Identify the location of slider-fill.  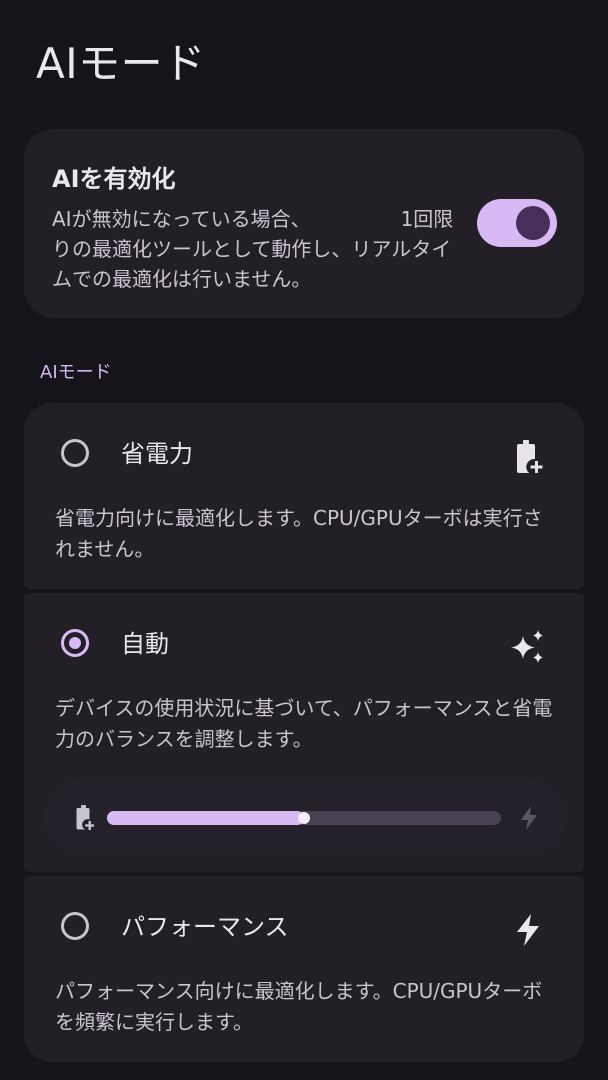
(205, 818).